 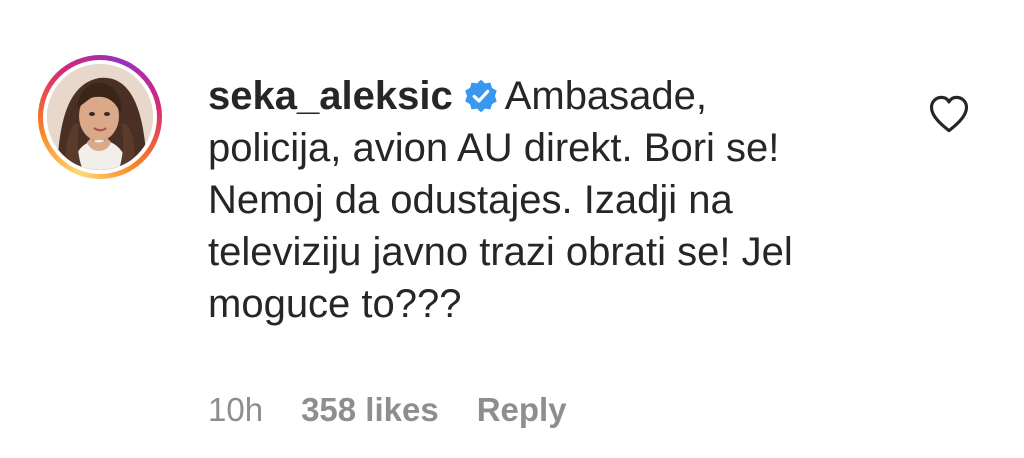 What do you see at coordinates (949, 114) in the screenshot?
I see `heart-outline-icon` at bounding box center [949, 114].